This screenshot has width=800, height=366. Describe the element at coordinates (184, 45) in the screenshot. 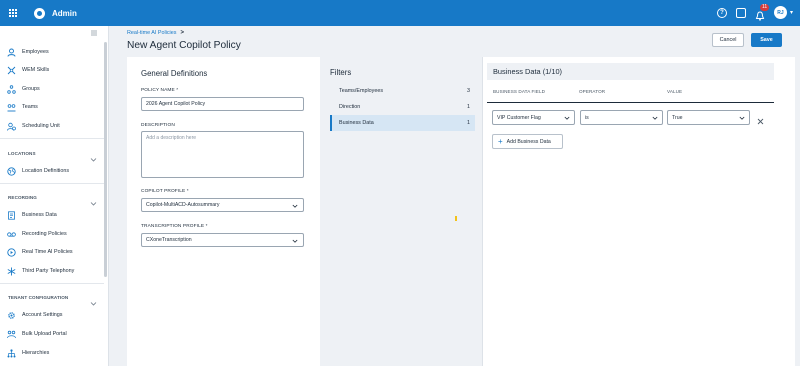

I see `page-title: New Agent Copilot Policy` at that location.